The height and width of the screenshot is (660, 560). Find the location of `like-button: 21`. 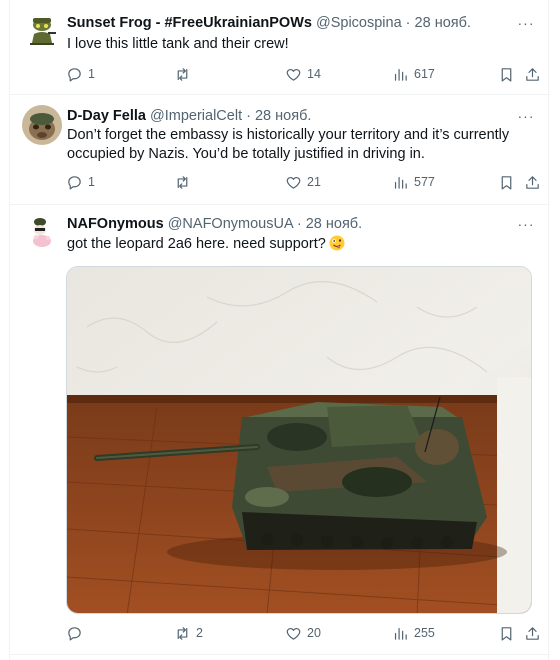

like-button: 21 is located at coordinates (303, 182).